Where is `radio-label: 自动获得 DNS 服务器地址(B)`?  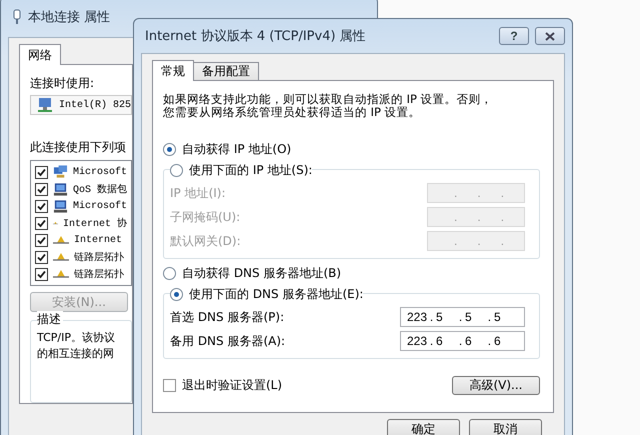
radio-label: 自动获得 DNS 服务器地址(B) is located at coordinates (262, 273).